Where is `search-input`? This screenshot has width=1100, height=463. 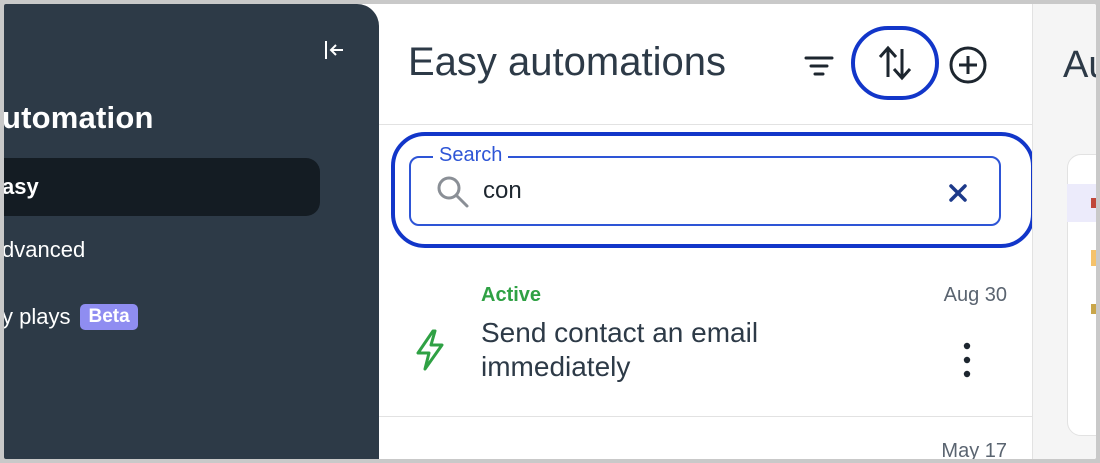 search-input is located at coordinates (703, 191).